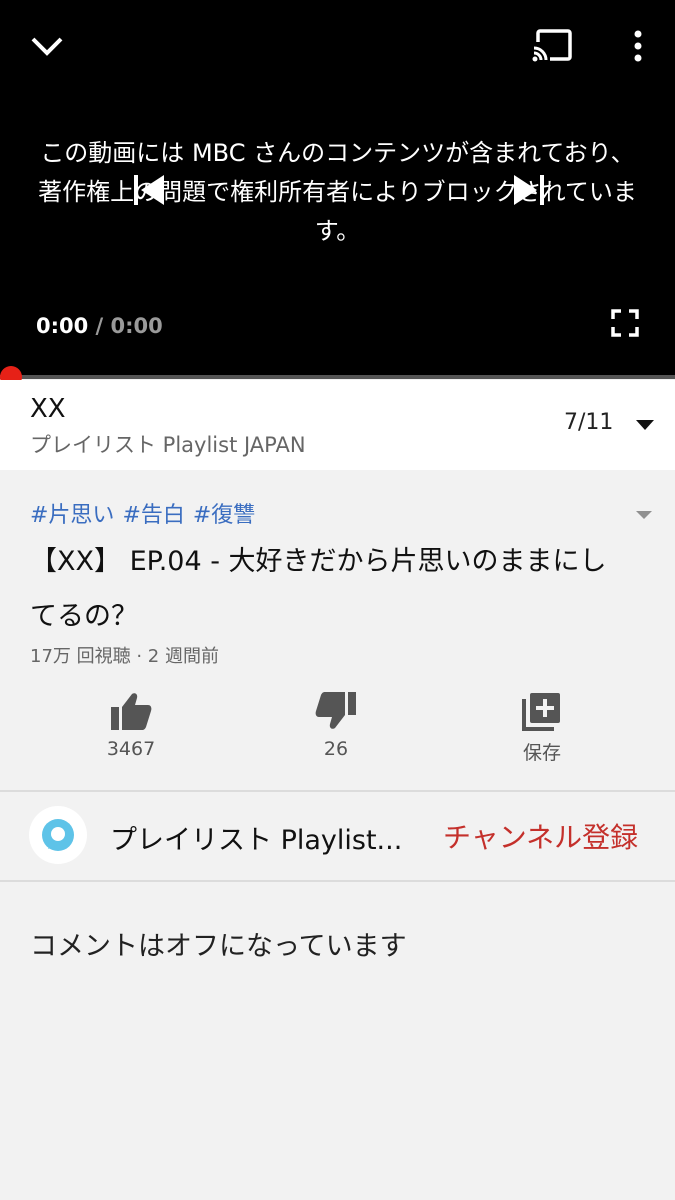  What do you see at coordinates (131, 749) in the screenshot?
I see `like-count: 3467` at bounding box center [131, 749].